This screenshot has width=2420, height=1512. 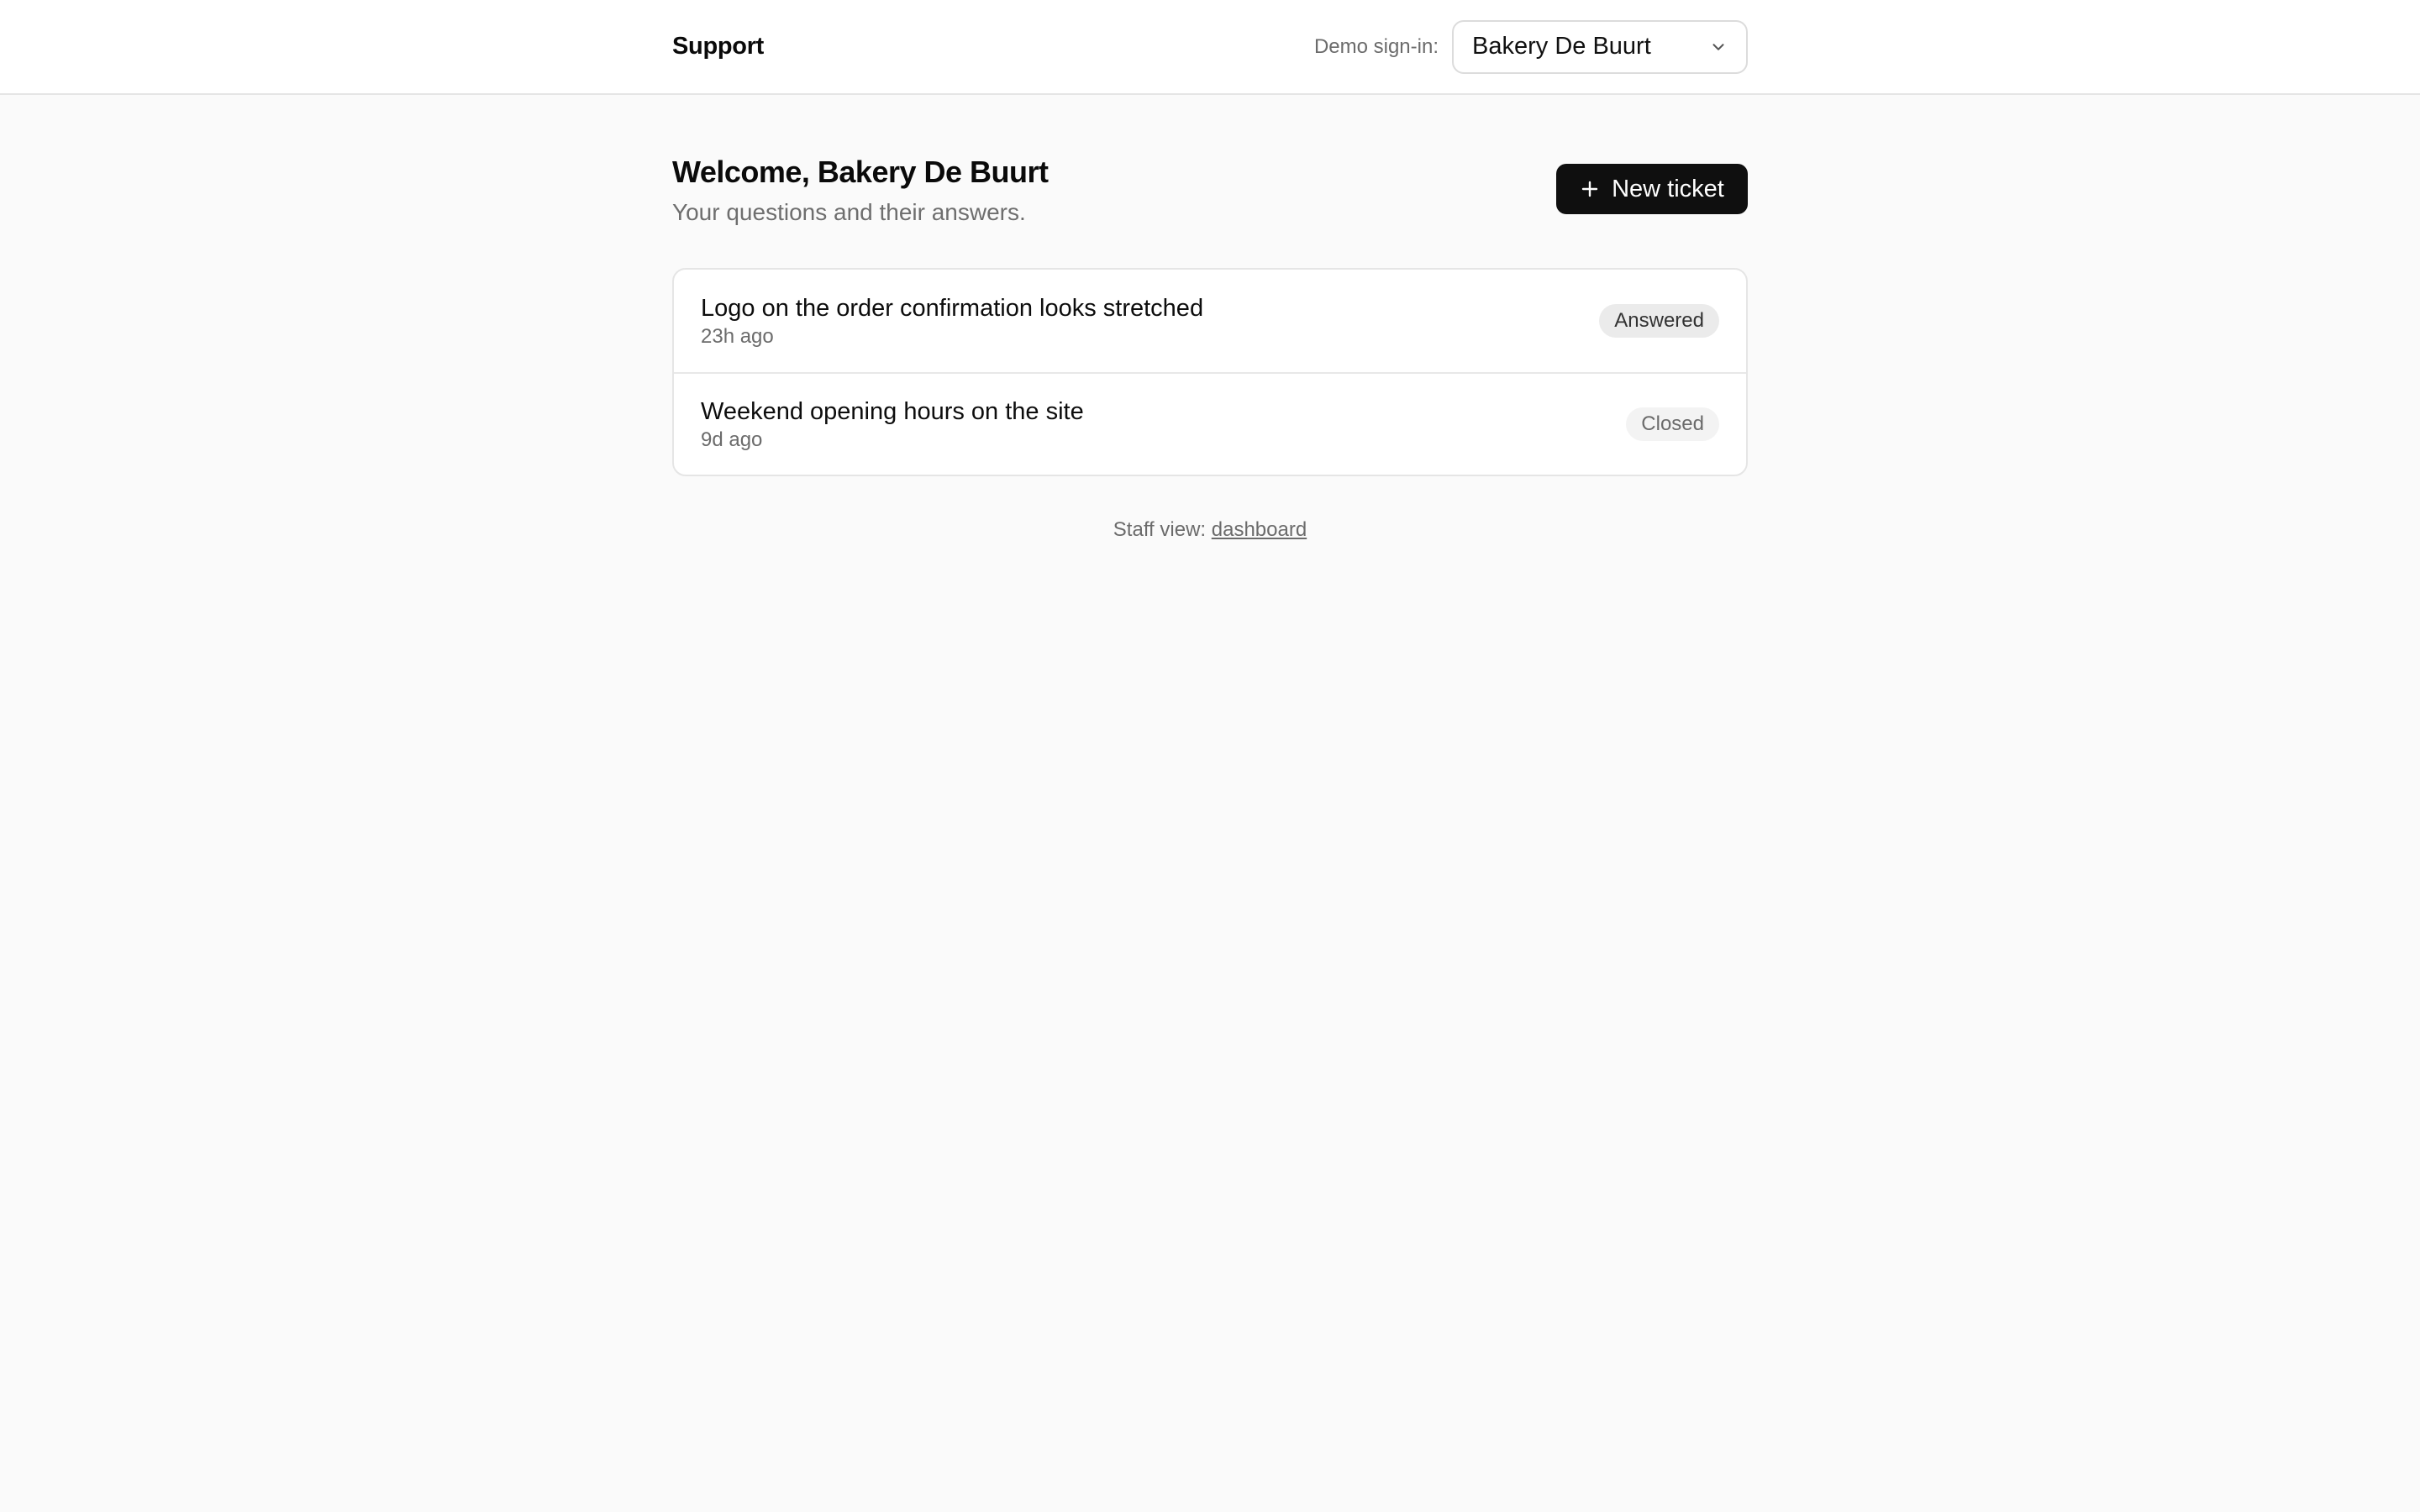 What do you see at coordinates (1160, 529) in the screenshot?
I see `staff-view-prefix: Staff view:` at bounding box center [1160, 529].